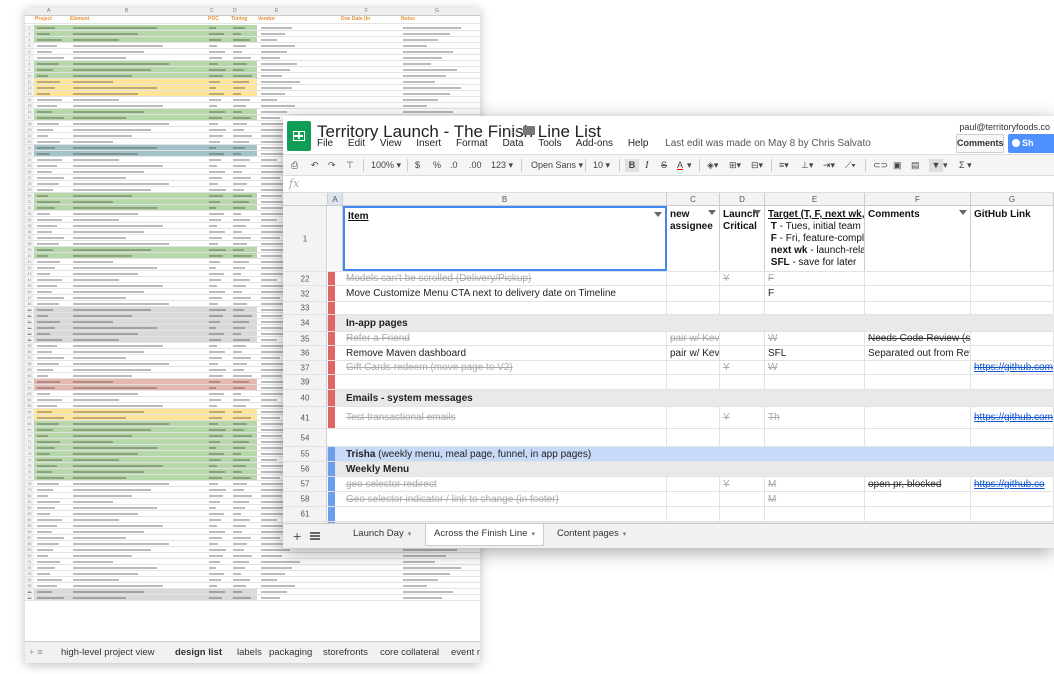 The image size is (1054, 674). What do you see at coordinates (502, 165) in the screenshot?
I see `number-format-select: 123 ▾` at bounding box center [502, 165].